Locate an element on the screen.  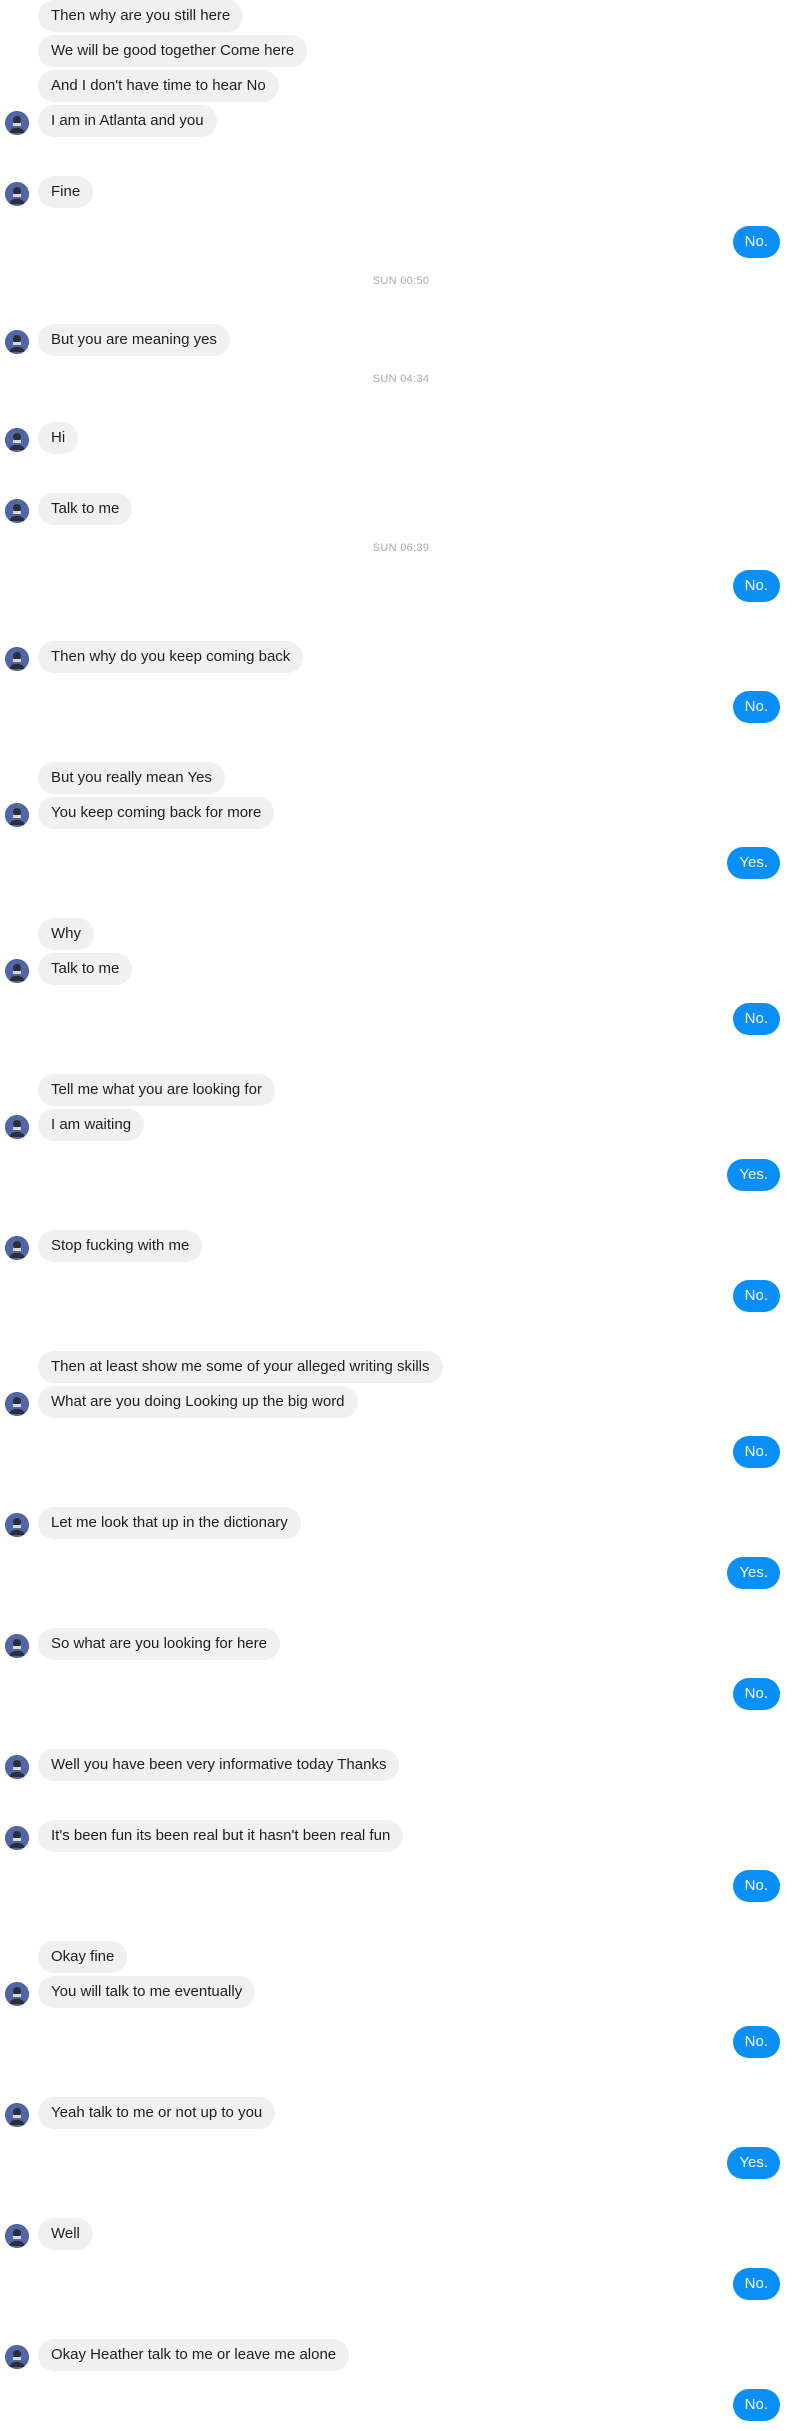
incoming-message-bubble: Then why do you keep coming back is located at coordinates (171, 657).